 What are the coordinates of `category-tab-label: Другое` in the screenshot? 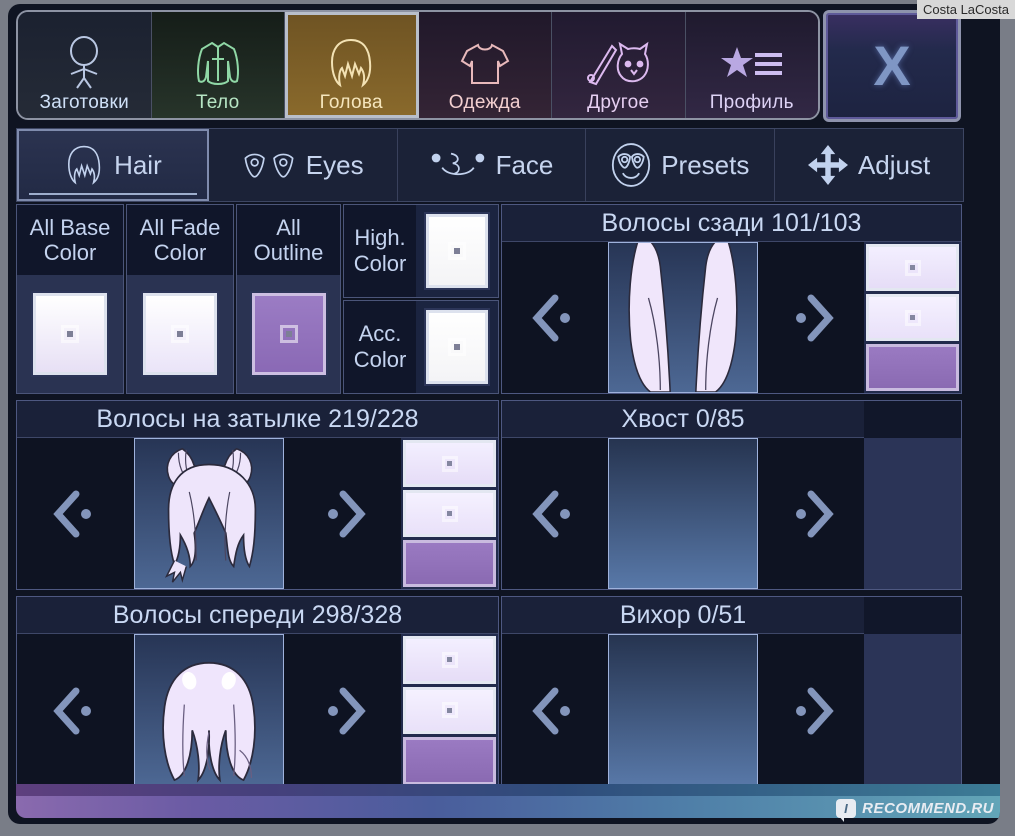 It's located at (618, 102).